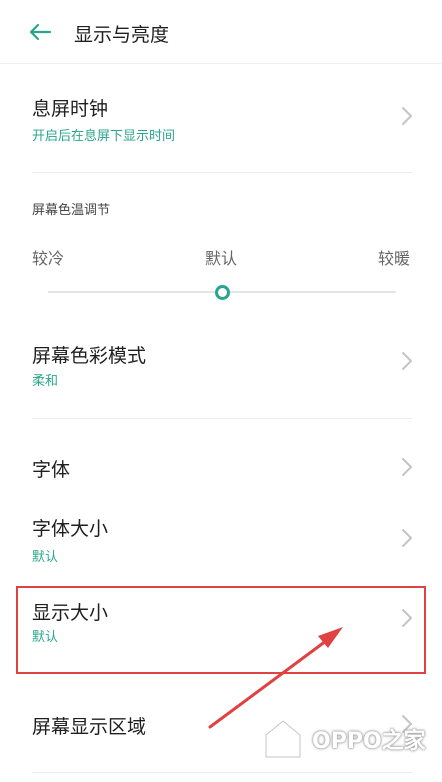 The image size is (442, 782). Describe the element at coordinates (221, 32) in the screenshot. I see `app-bar: 显示与亮度` at that location.